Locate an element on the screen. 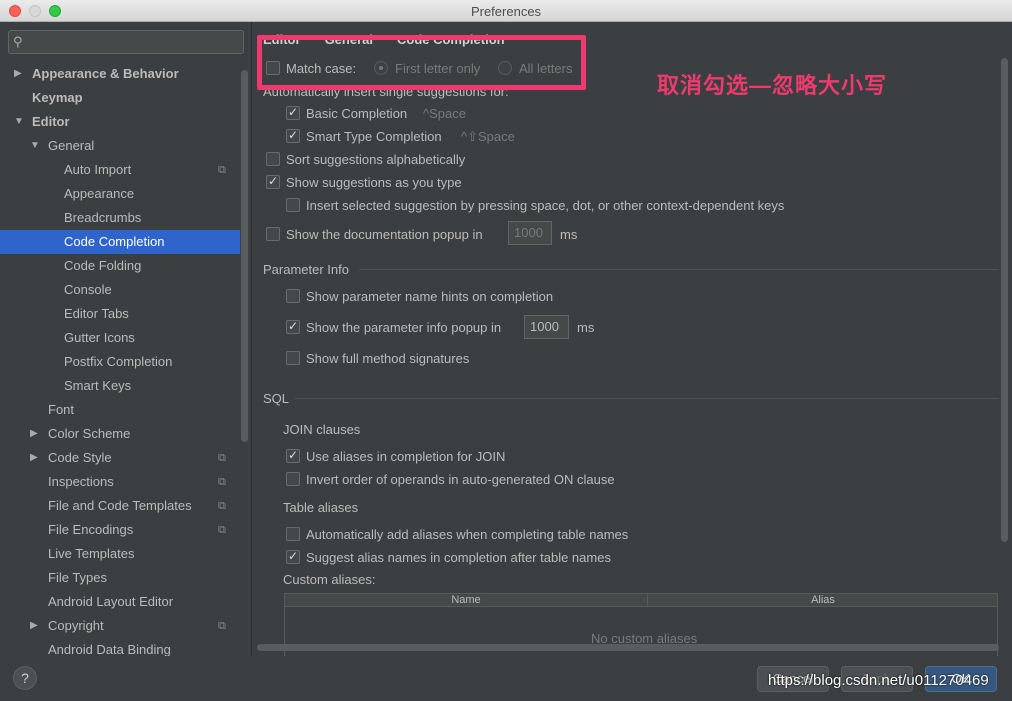  sidebar-item-file-encodings: File Encodings ⧉ is located at coordinates (120, 530).